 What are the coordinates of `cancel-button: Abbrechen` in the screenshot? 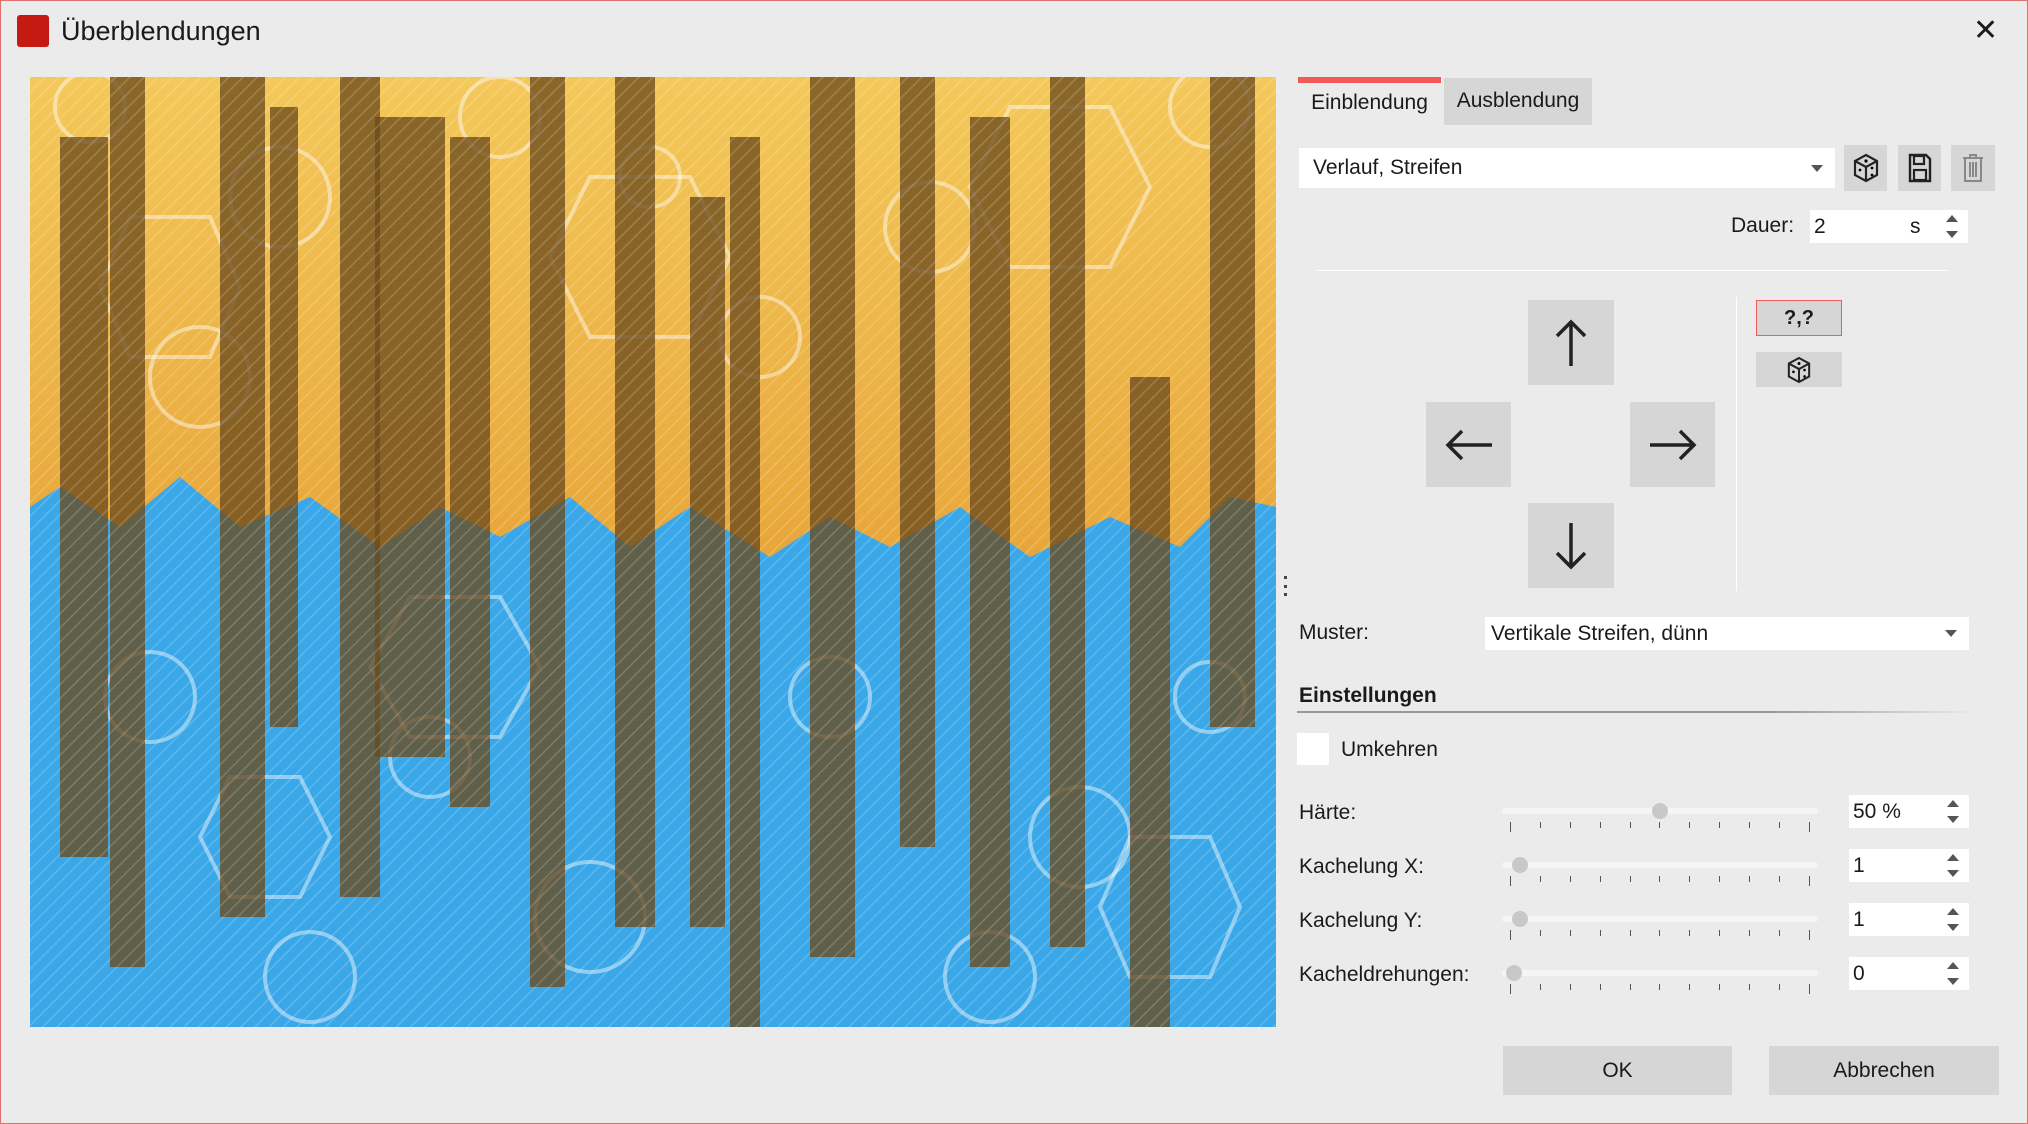 It's located at (1884, 1070).